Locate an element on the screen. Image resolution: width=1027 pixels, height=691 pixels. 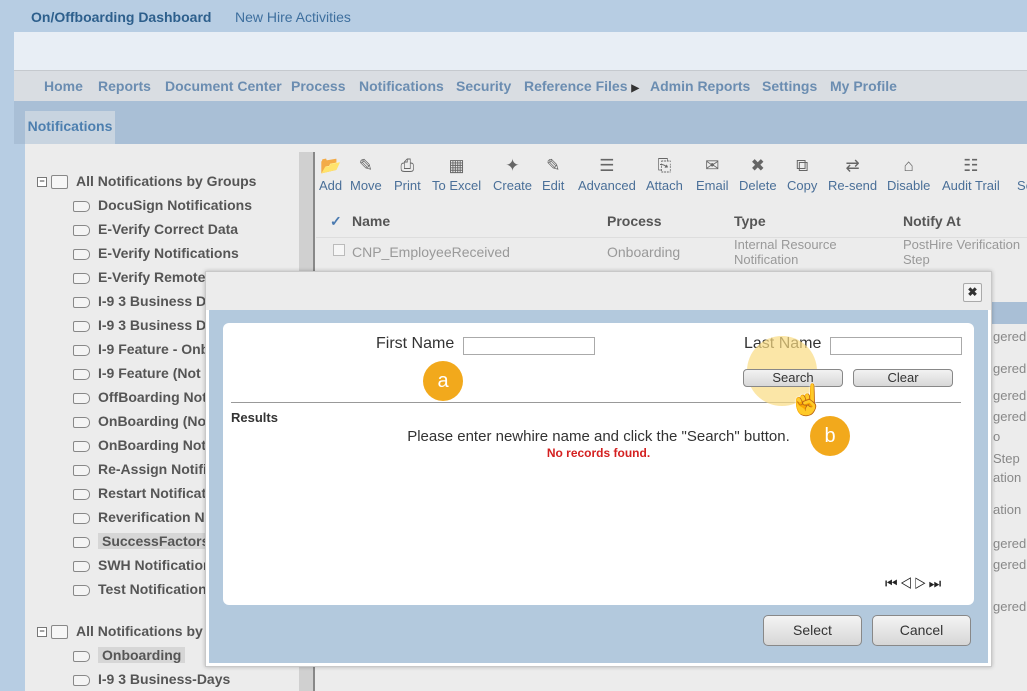
clear-button: Clear is located at coordinates (903, 378).